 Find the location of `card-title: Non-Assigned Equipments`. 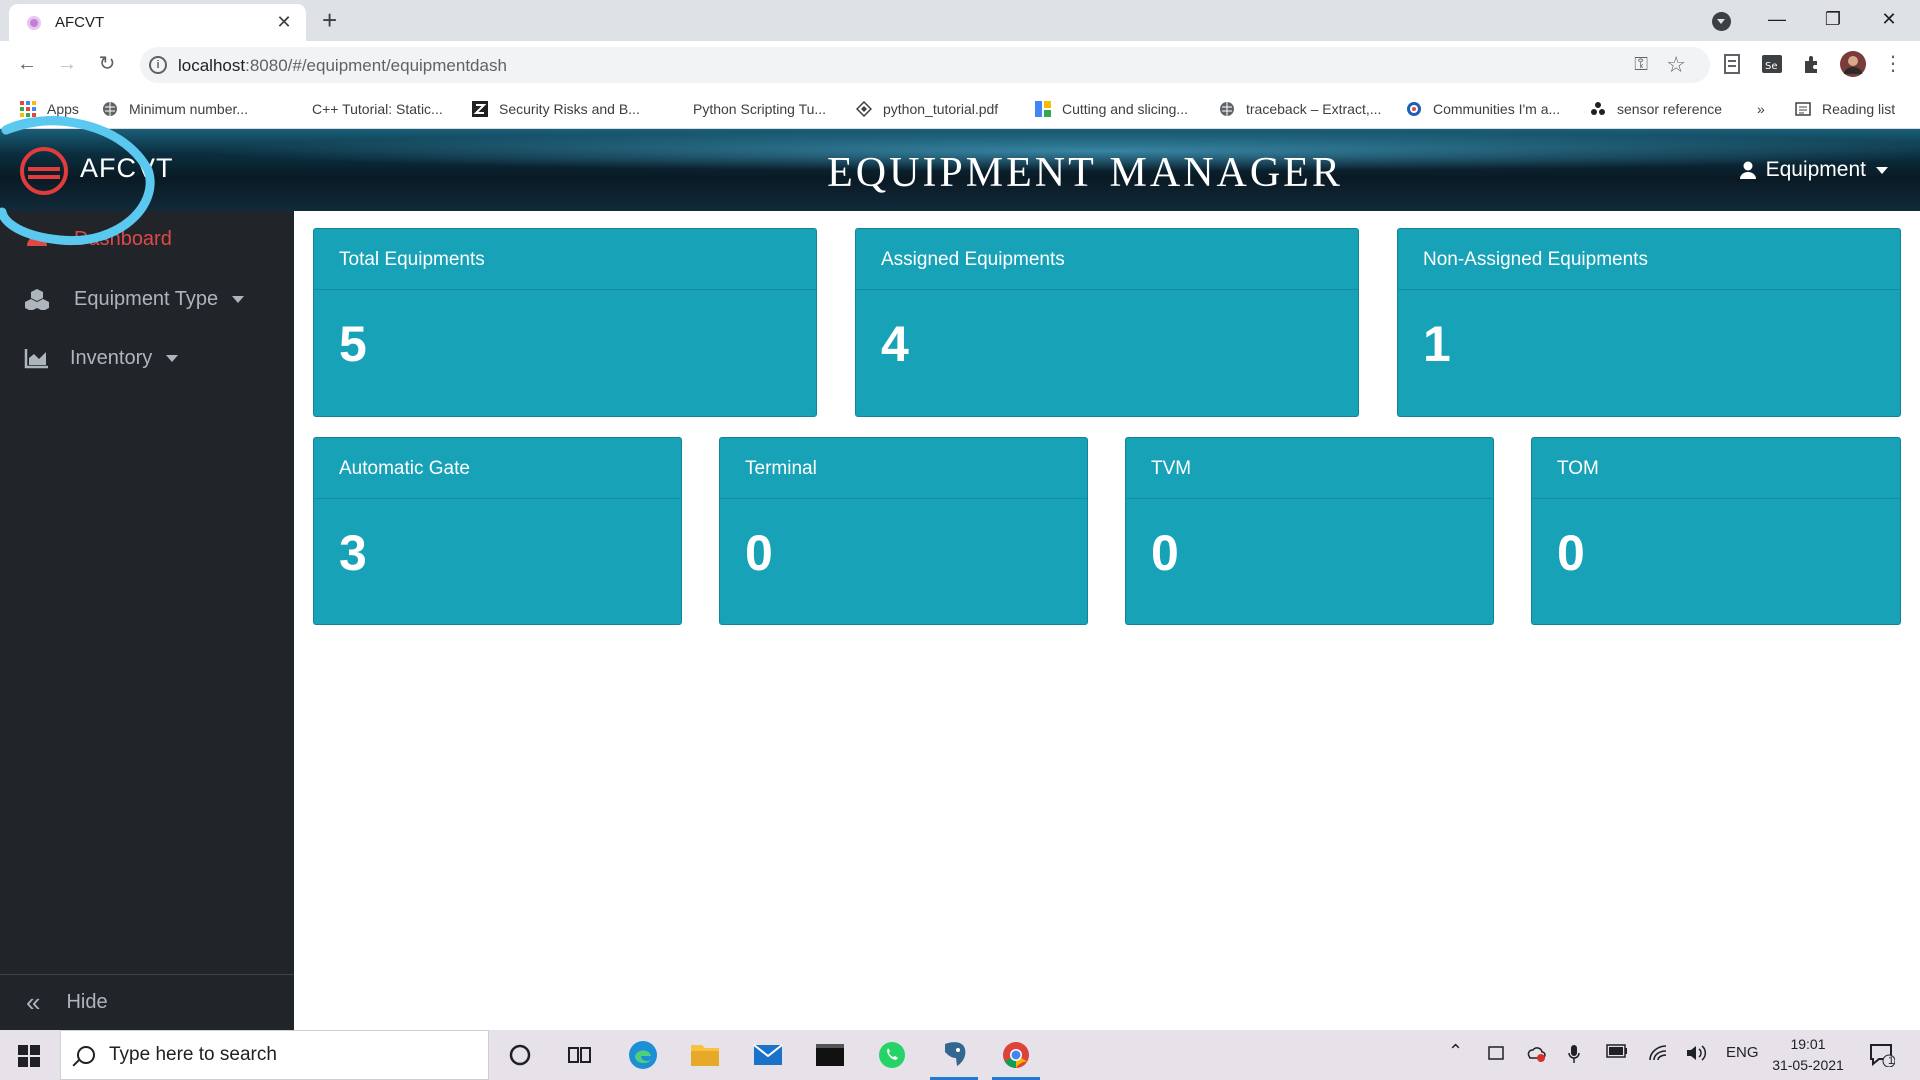

card-title: Non-Assigned Equipments is located at coordinates (1649, 259).